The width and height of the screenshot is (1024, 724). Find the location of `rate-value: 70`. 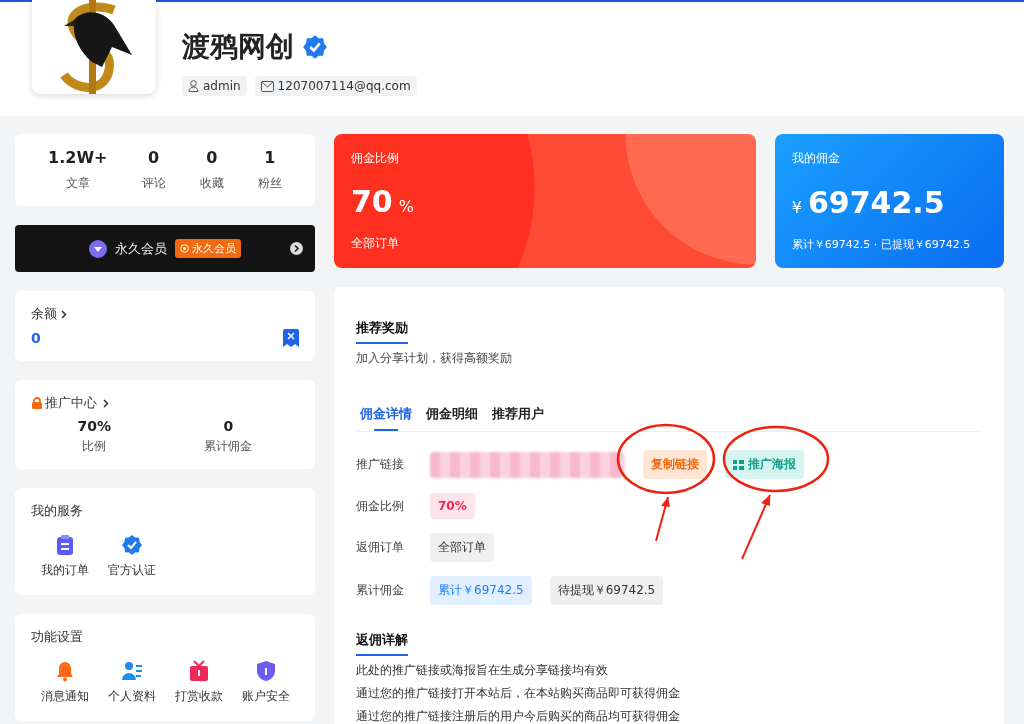

rate-value: 70 is located at coordinates (372, 201).